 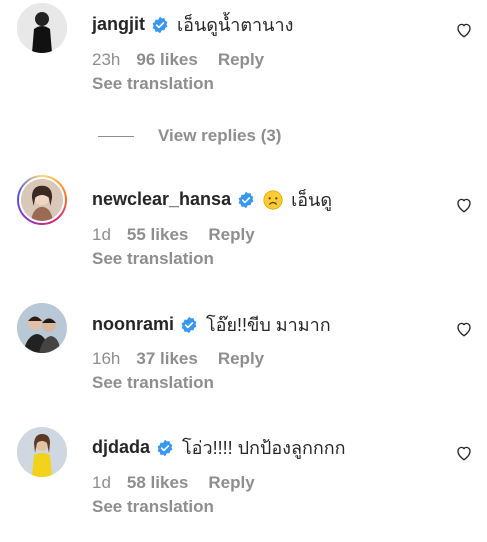 I want to click on comment-meta: 16h 37 likes Reply, so click(x=178, y=359).